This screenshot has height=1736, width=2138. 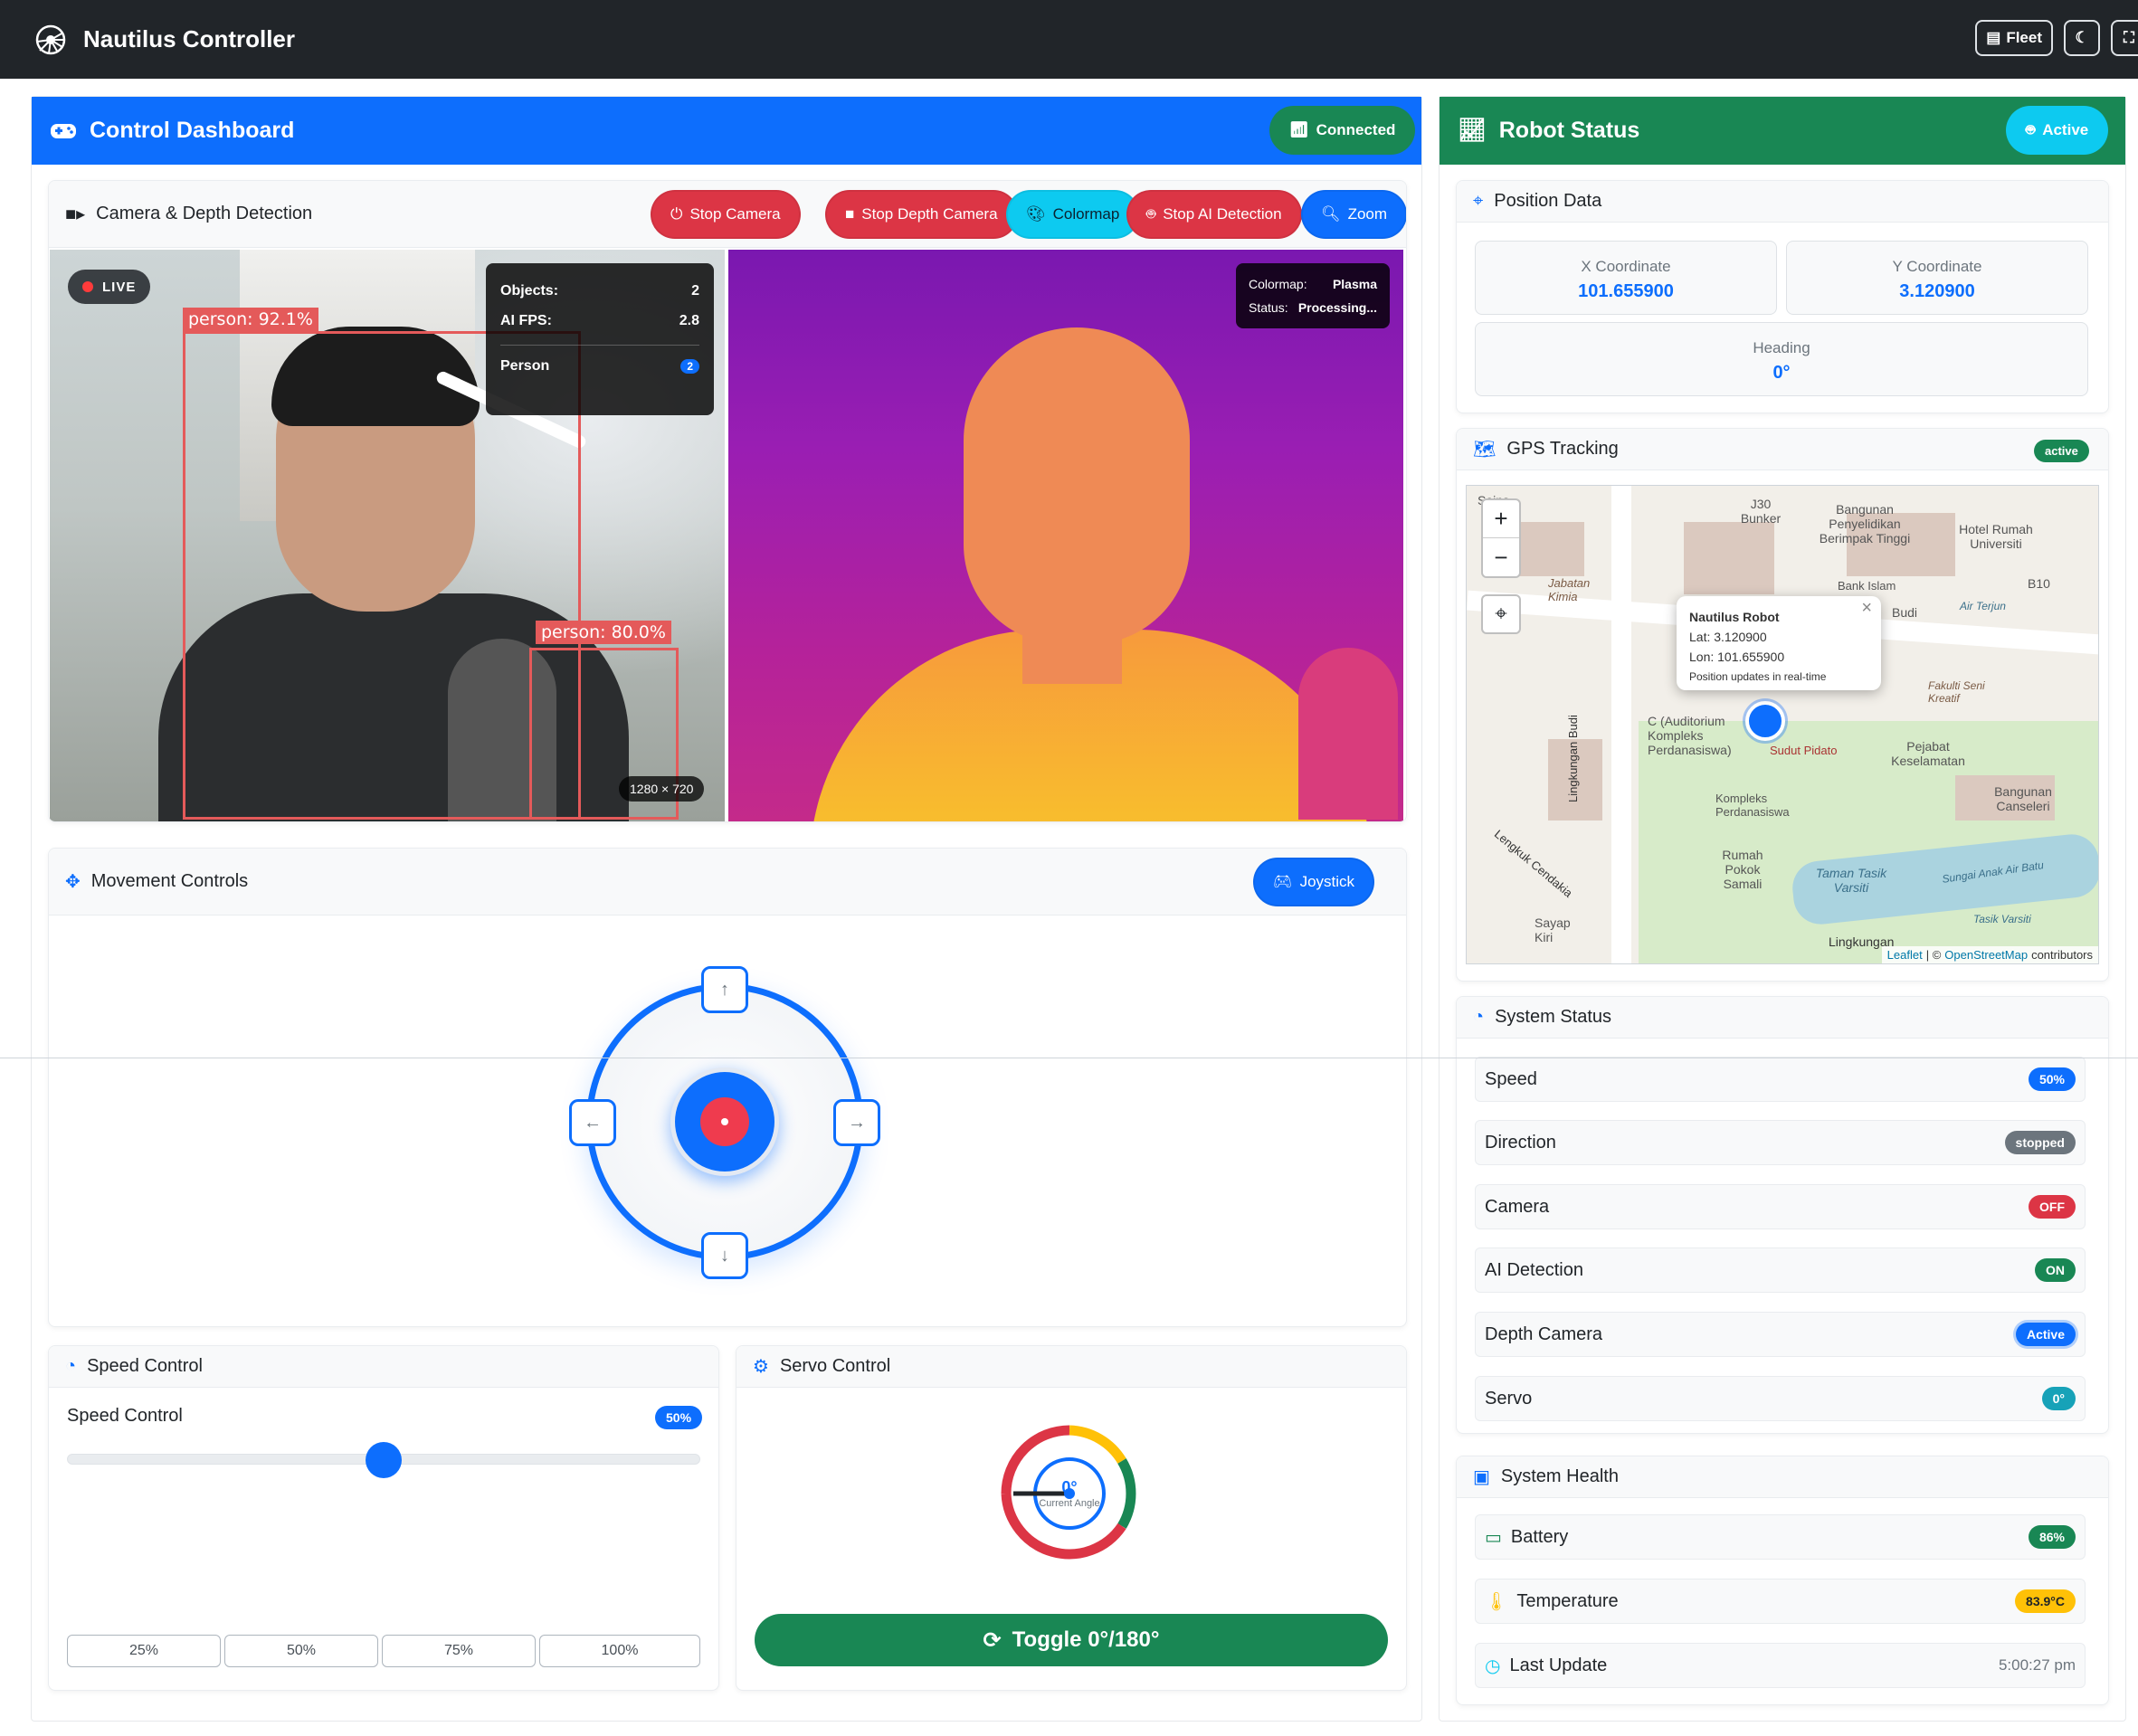 I want to click on arrow-left-icon: ←, so click(x=593, y=1122).